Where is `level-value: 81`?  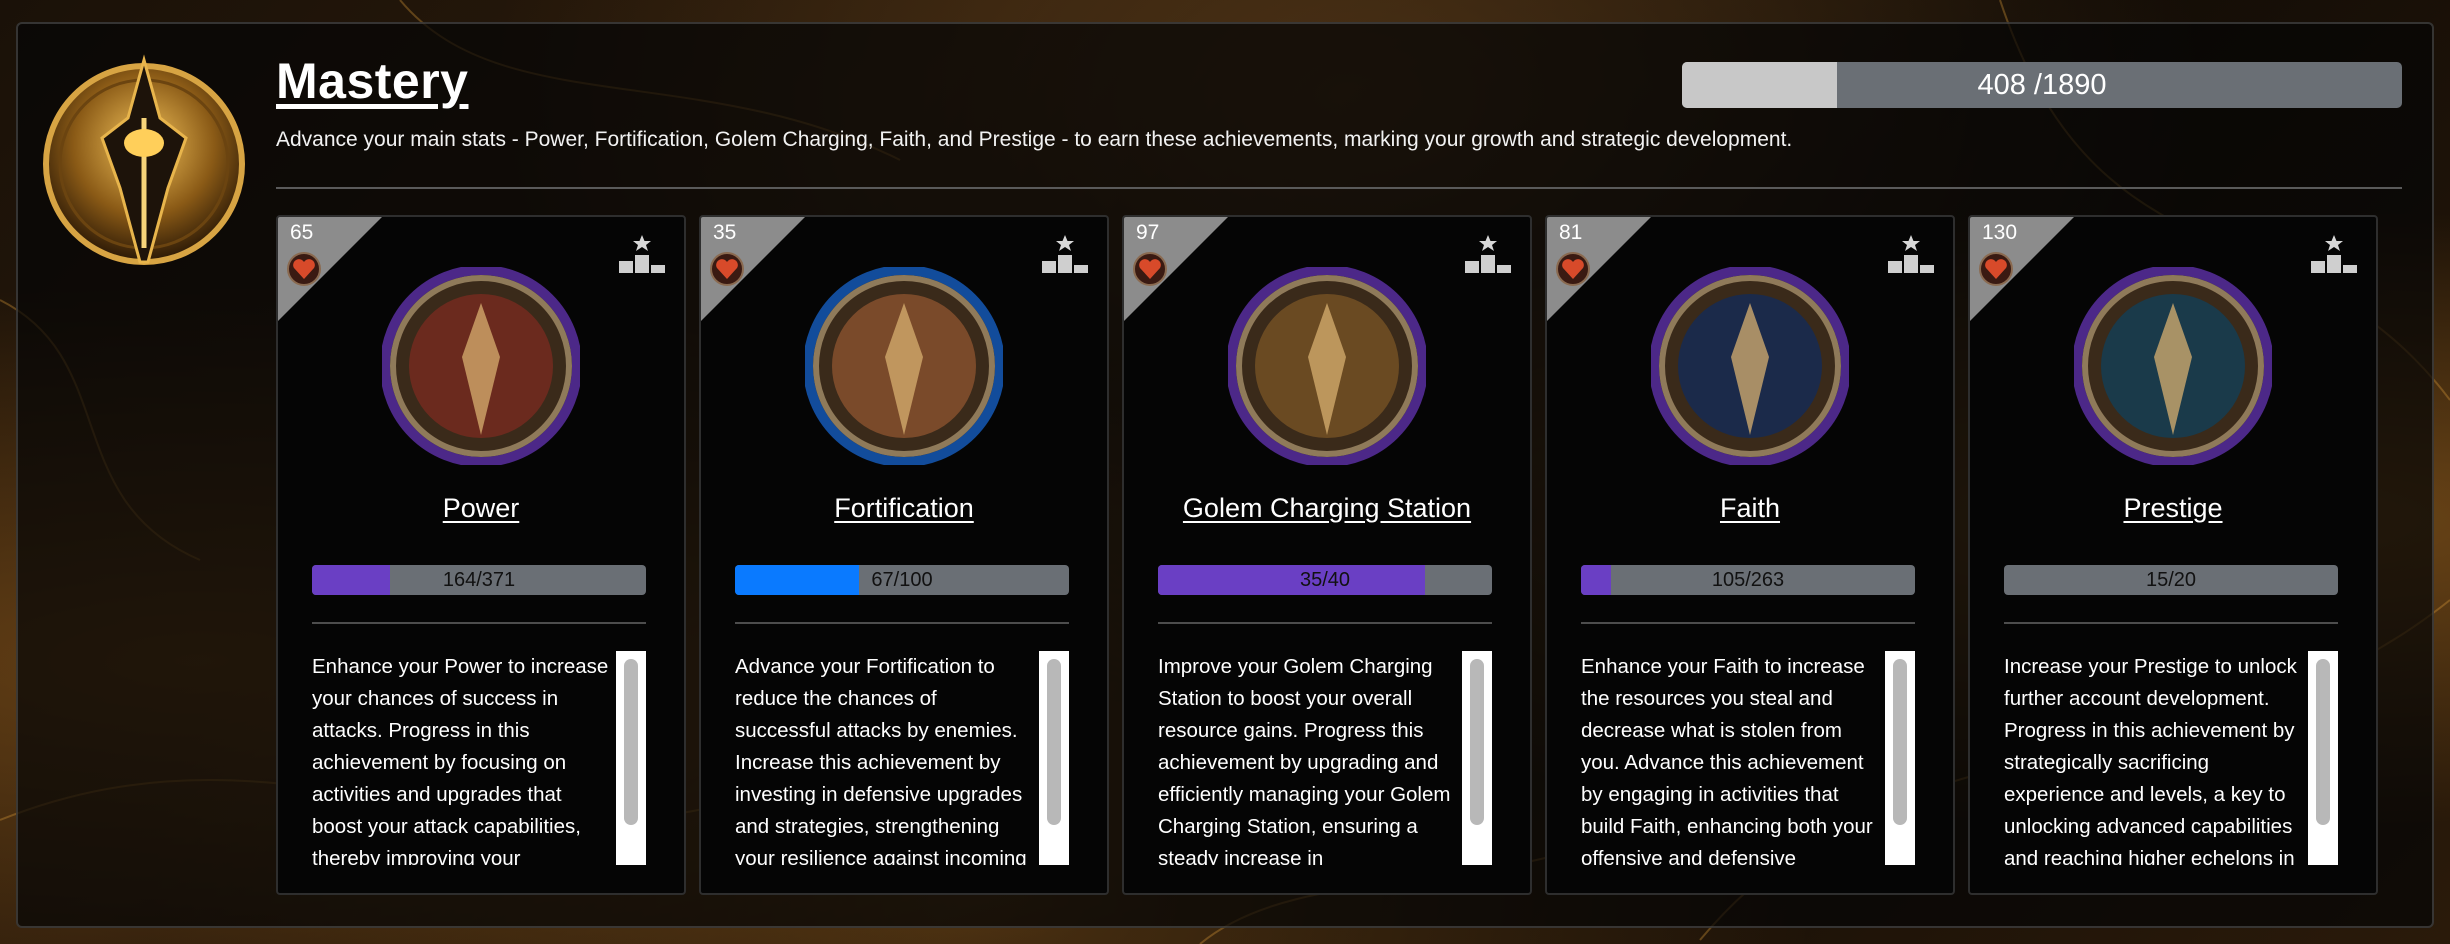 level-value: 81 is located at coordinates (1571, 232).